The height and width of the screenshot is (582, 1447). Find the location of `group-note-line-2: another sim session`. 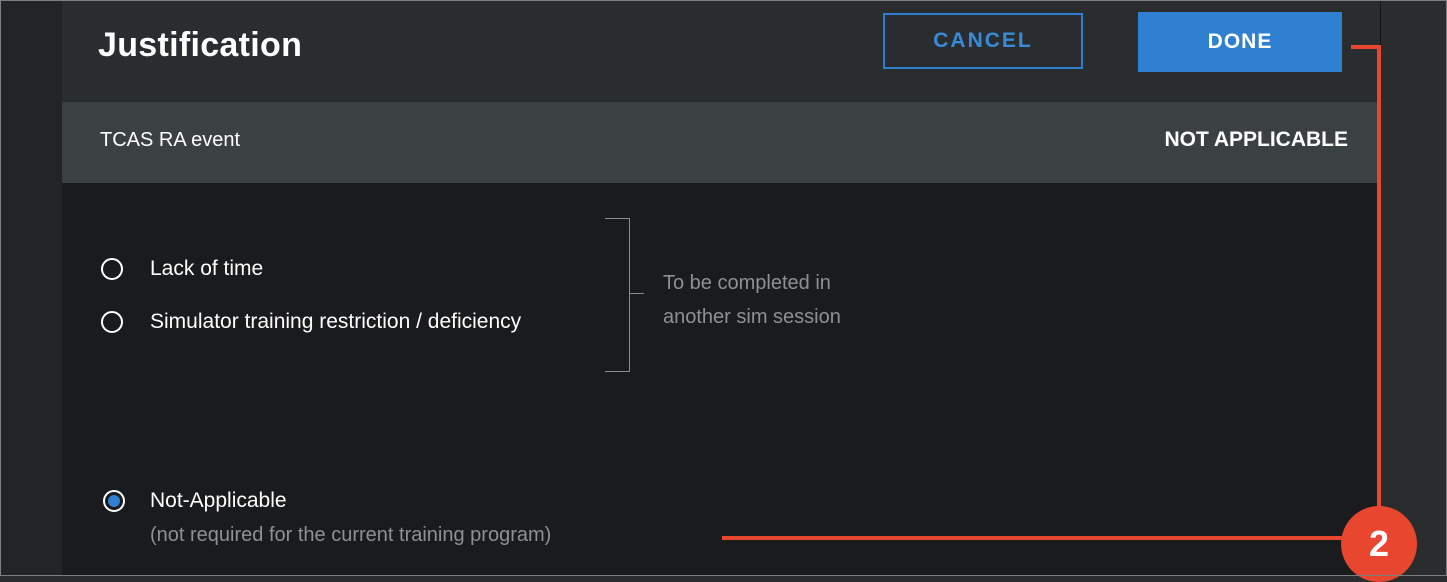

group-note-line-2: another sim session is located at coordinates (752, 317).